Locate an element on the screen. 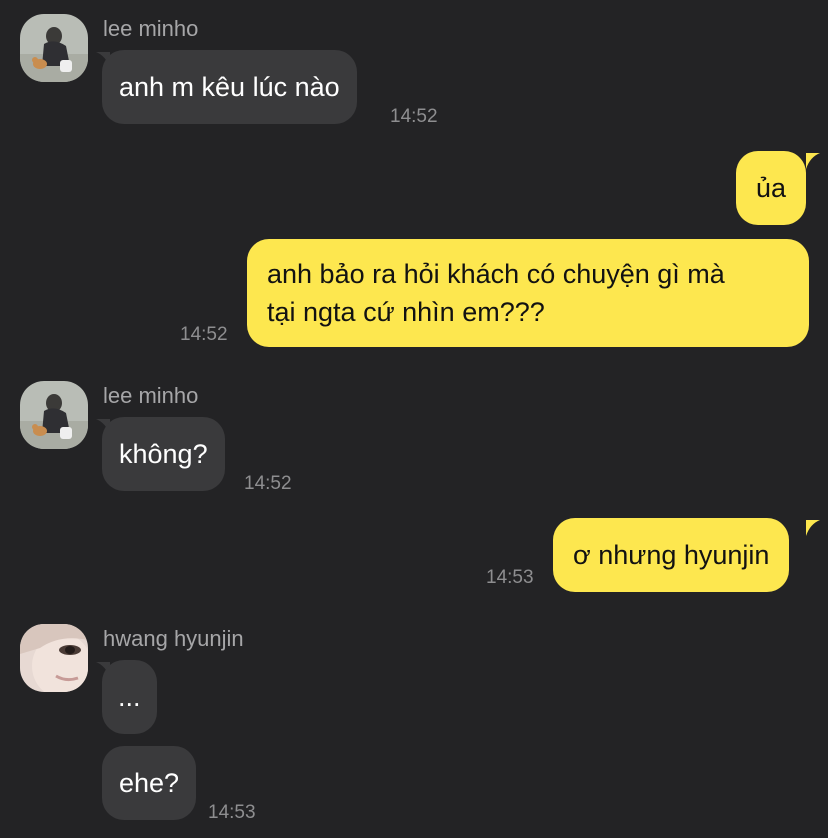  message-bubble-received: không? is located at coordinates (163, 454).